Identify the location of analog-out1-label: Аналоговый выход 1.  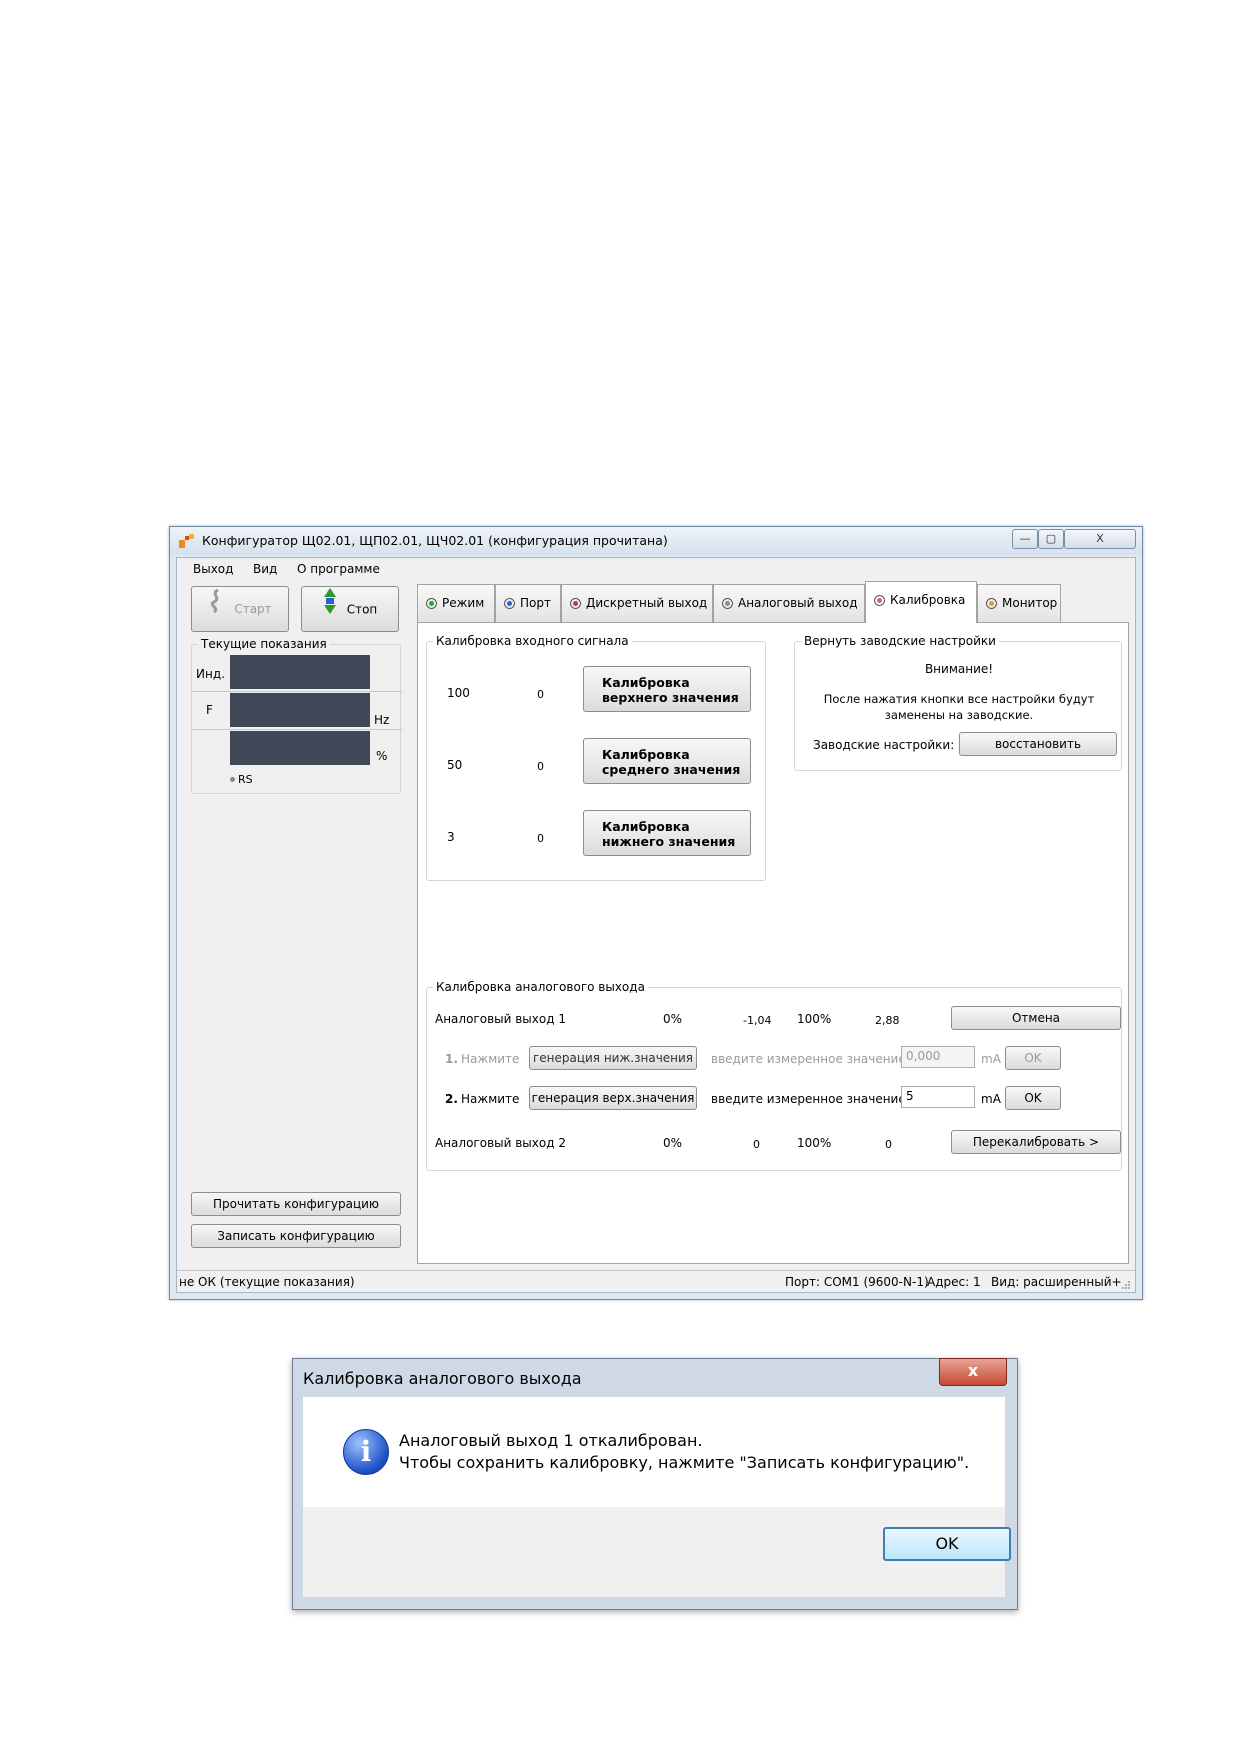
(500, 1019).